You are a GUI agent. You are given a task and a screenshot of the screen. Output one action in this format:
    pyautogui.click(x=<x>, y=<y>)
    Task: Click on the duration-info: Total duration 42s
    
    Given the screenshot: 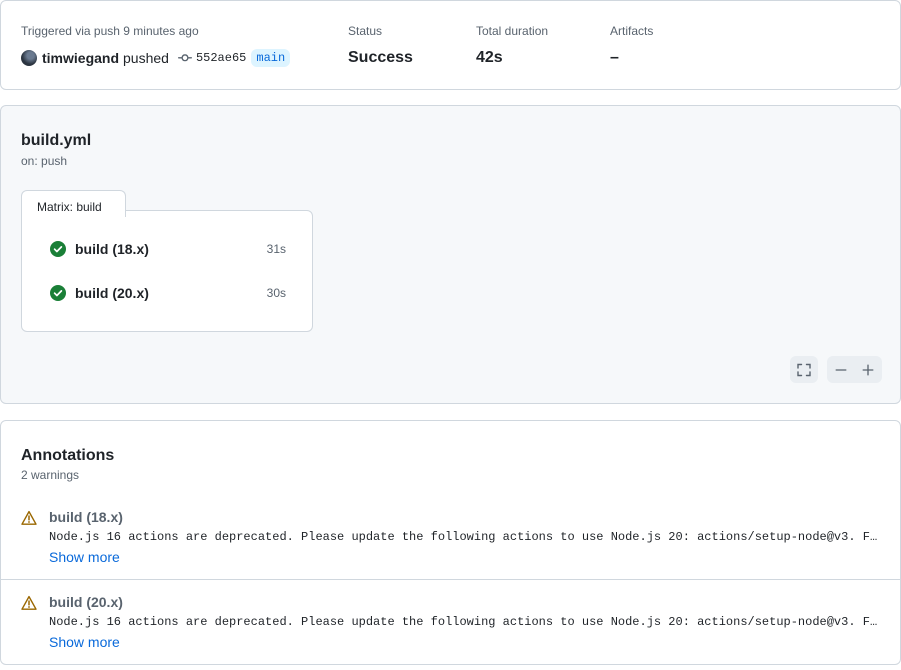 What is the action you would take?
    pyautogui.click(x=512, y=45)
    